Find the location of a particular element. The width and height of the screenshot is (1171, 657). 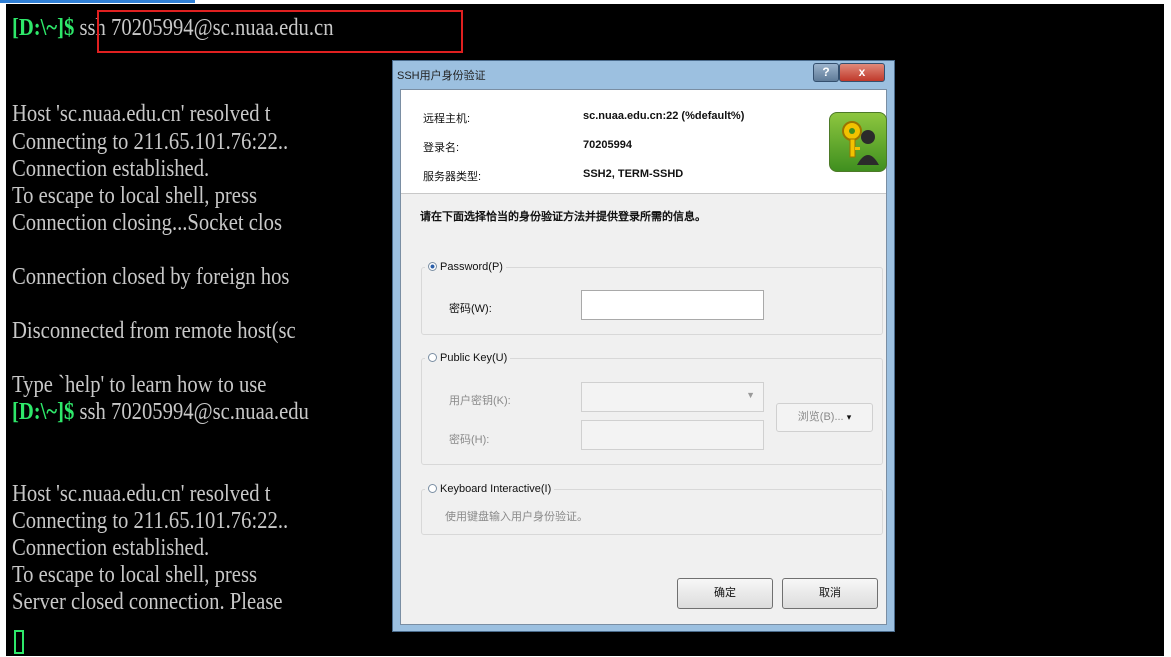

remote-host-label: 远程主机: is located at coordinates (447, 119).